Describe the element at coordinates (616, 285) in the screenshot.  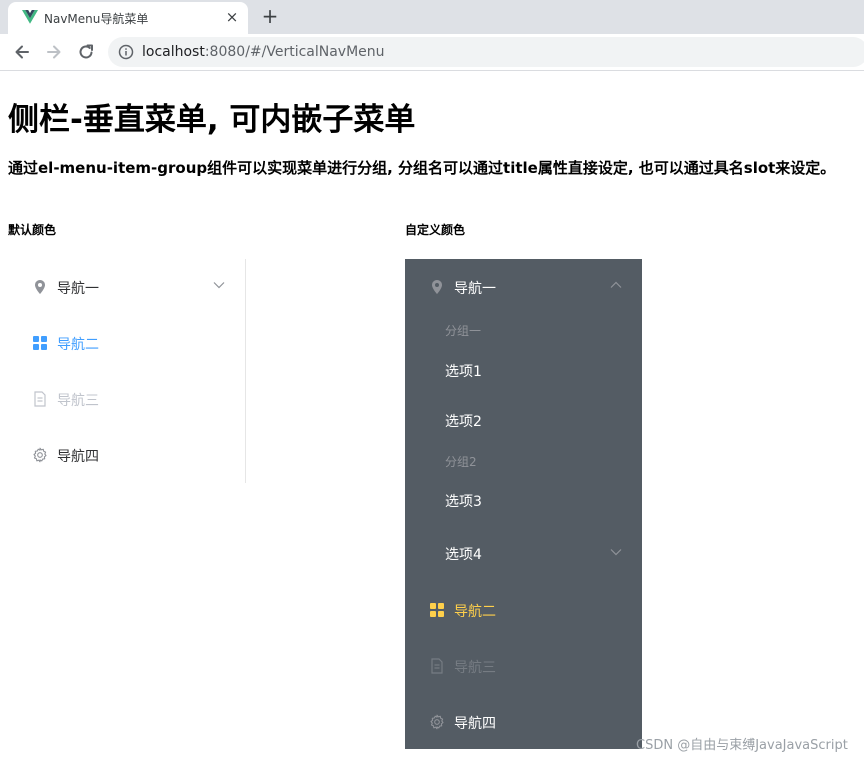
I see `chevron-up-icon` at that location.